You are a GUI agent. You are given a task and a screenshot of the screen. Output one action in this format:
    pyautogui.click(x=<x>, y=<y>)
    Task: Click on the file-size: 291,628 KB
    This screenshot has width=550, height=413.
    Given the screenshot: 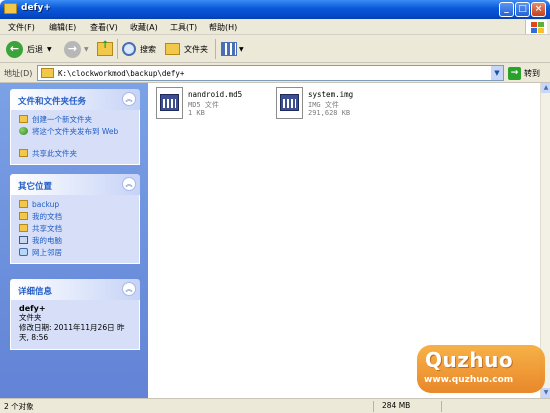 What is the action you would take?
    pyautogui.click(x=329, y=113)
    